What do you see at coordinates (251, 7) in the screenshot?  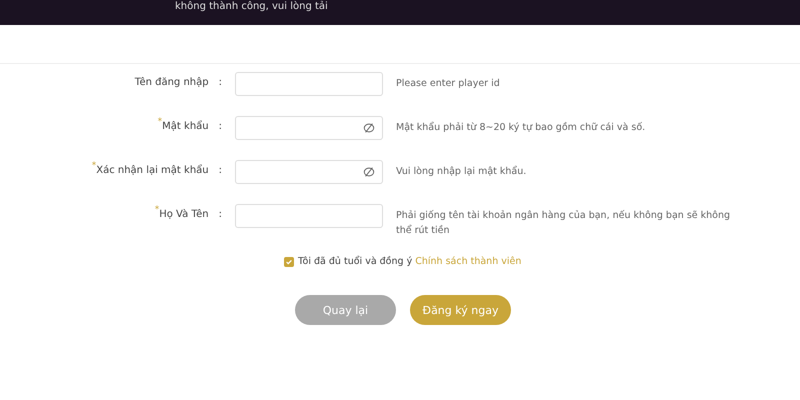 I see `notice-text: không thành công, vui lòng tải` at bounding box center [251, 7].